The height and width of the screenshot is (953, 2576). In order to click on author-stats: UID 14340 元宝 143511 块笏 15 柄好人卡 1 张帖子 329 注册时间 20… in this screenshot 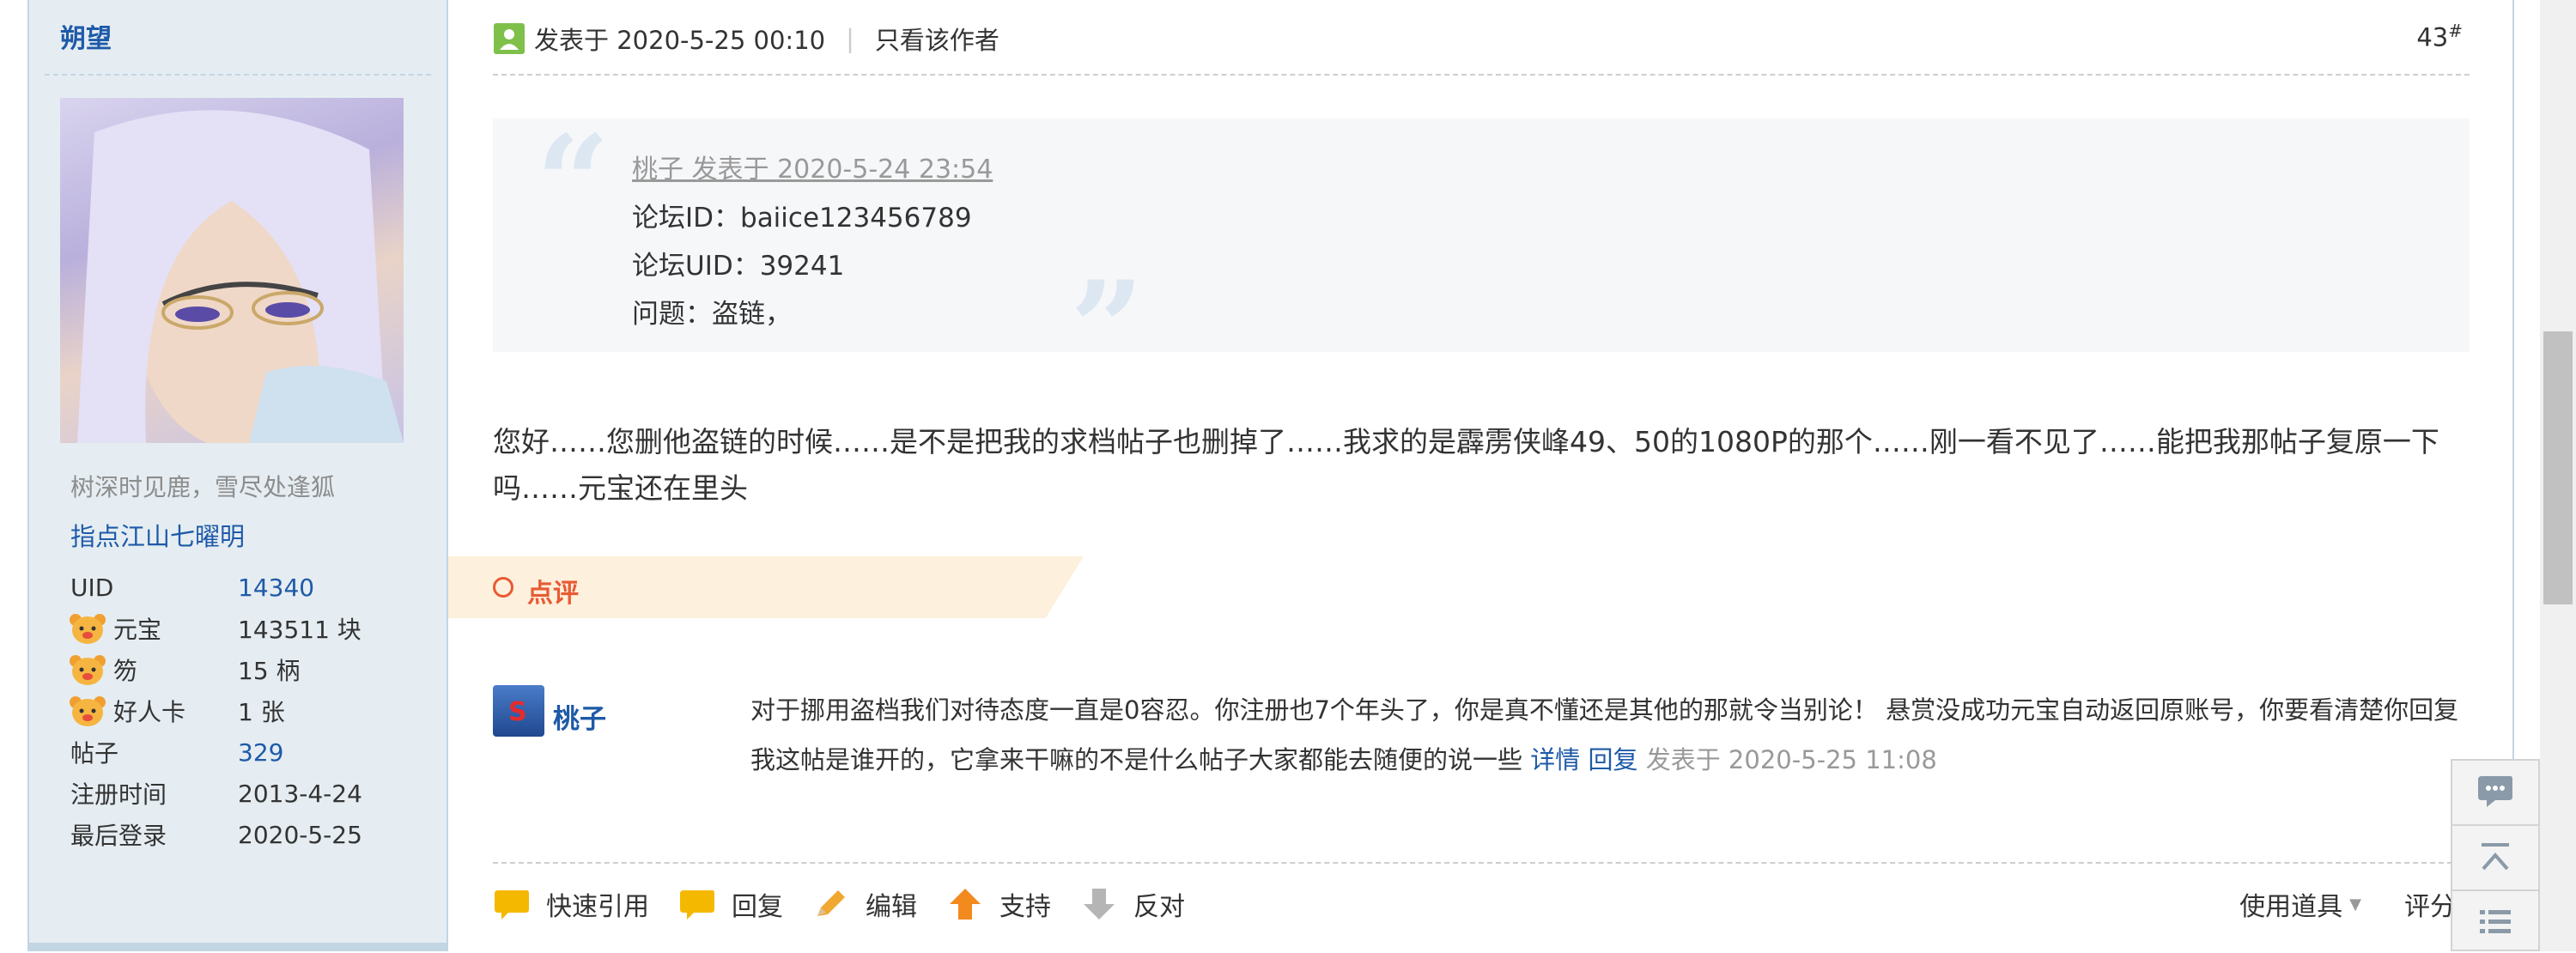, I will do `click(251, 711)`.